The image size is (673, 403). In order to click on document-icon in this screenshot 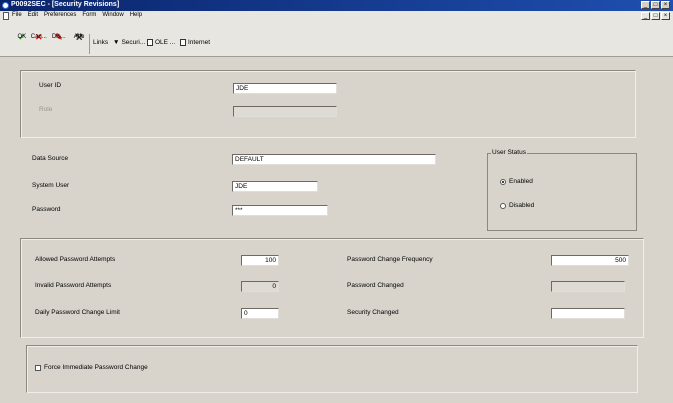, I will do `click(6, 16)`.